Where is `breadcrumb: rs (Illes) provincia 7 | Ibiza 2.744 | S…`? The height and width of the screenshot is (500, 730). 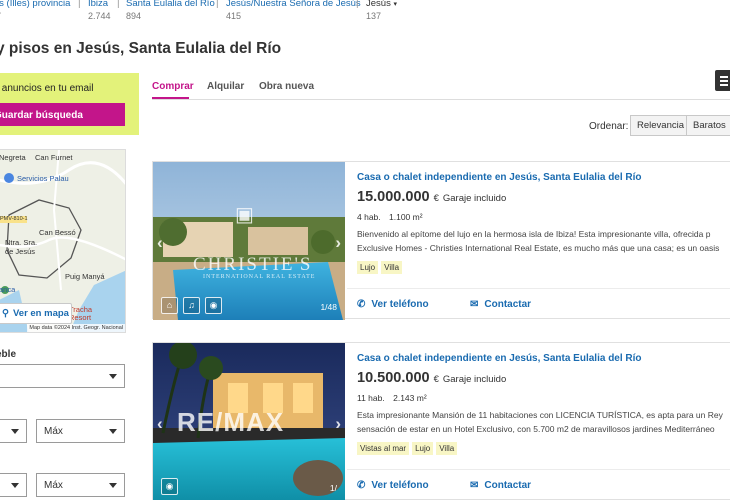 breadcrumb: rs (Illes) provincia 7 | Ibiza 2.744 | S… is located at coordinates (365, 13).